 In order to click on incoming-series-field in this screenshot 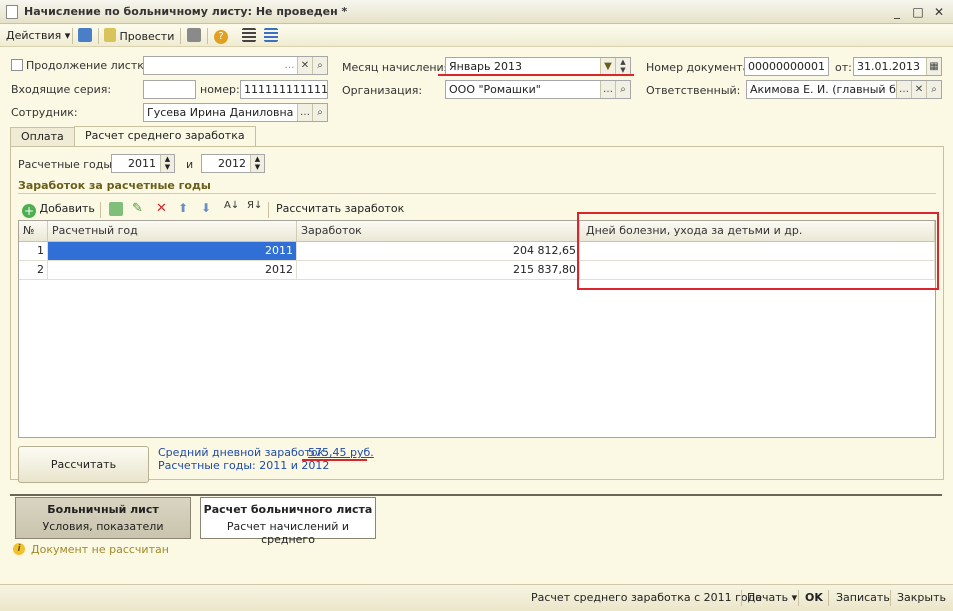, I will do `click(169, 89)`.